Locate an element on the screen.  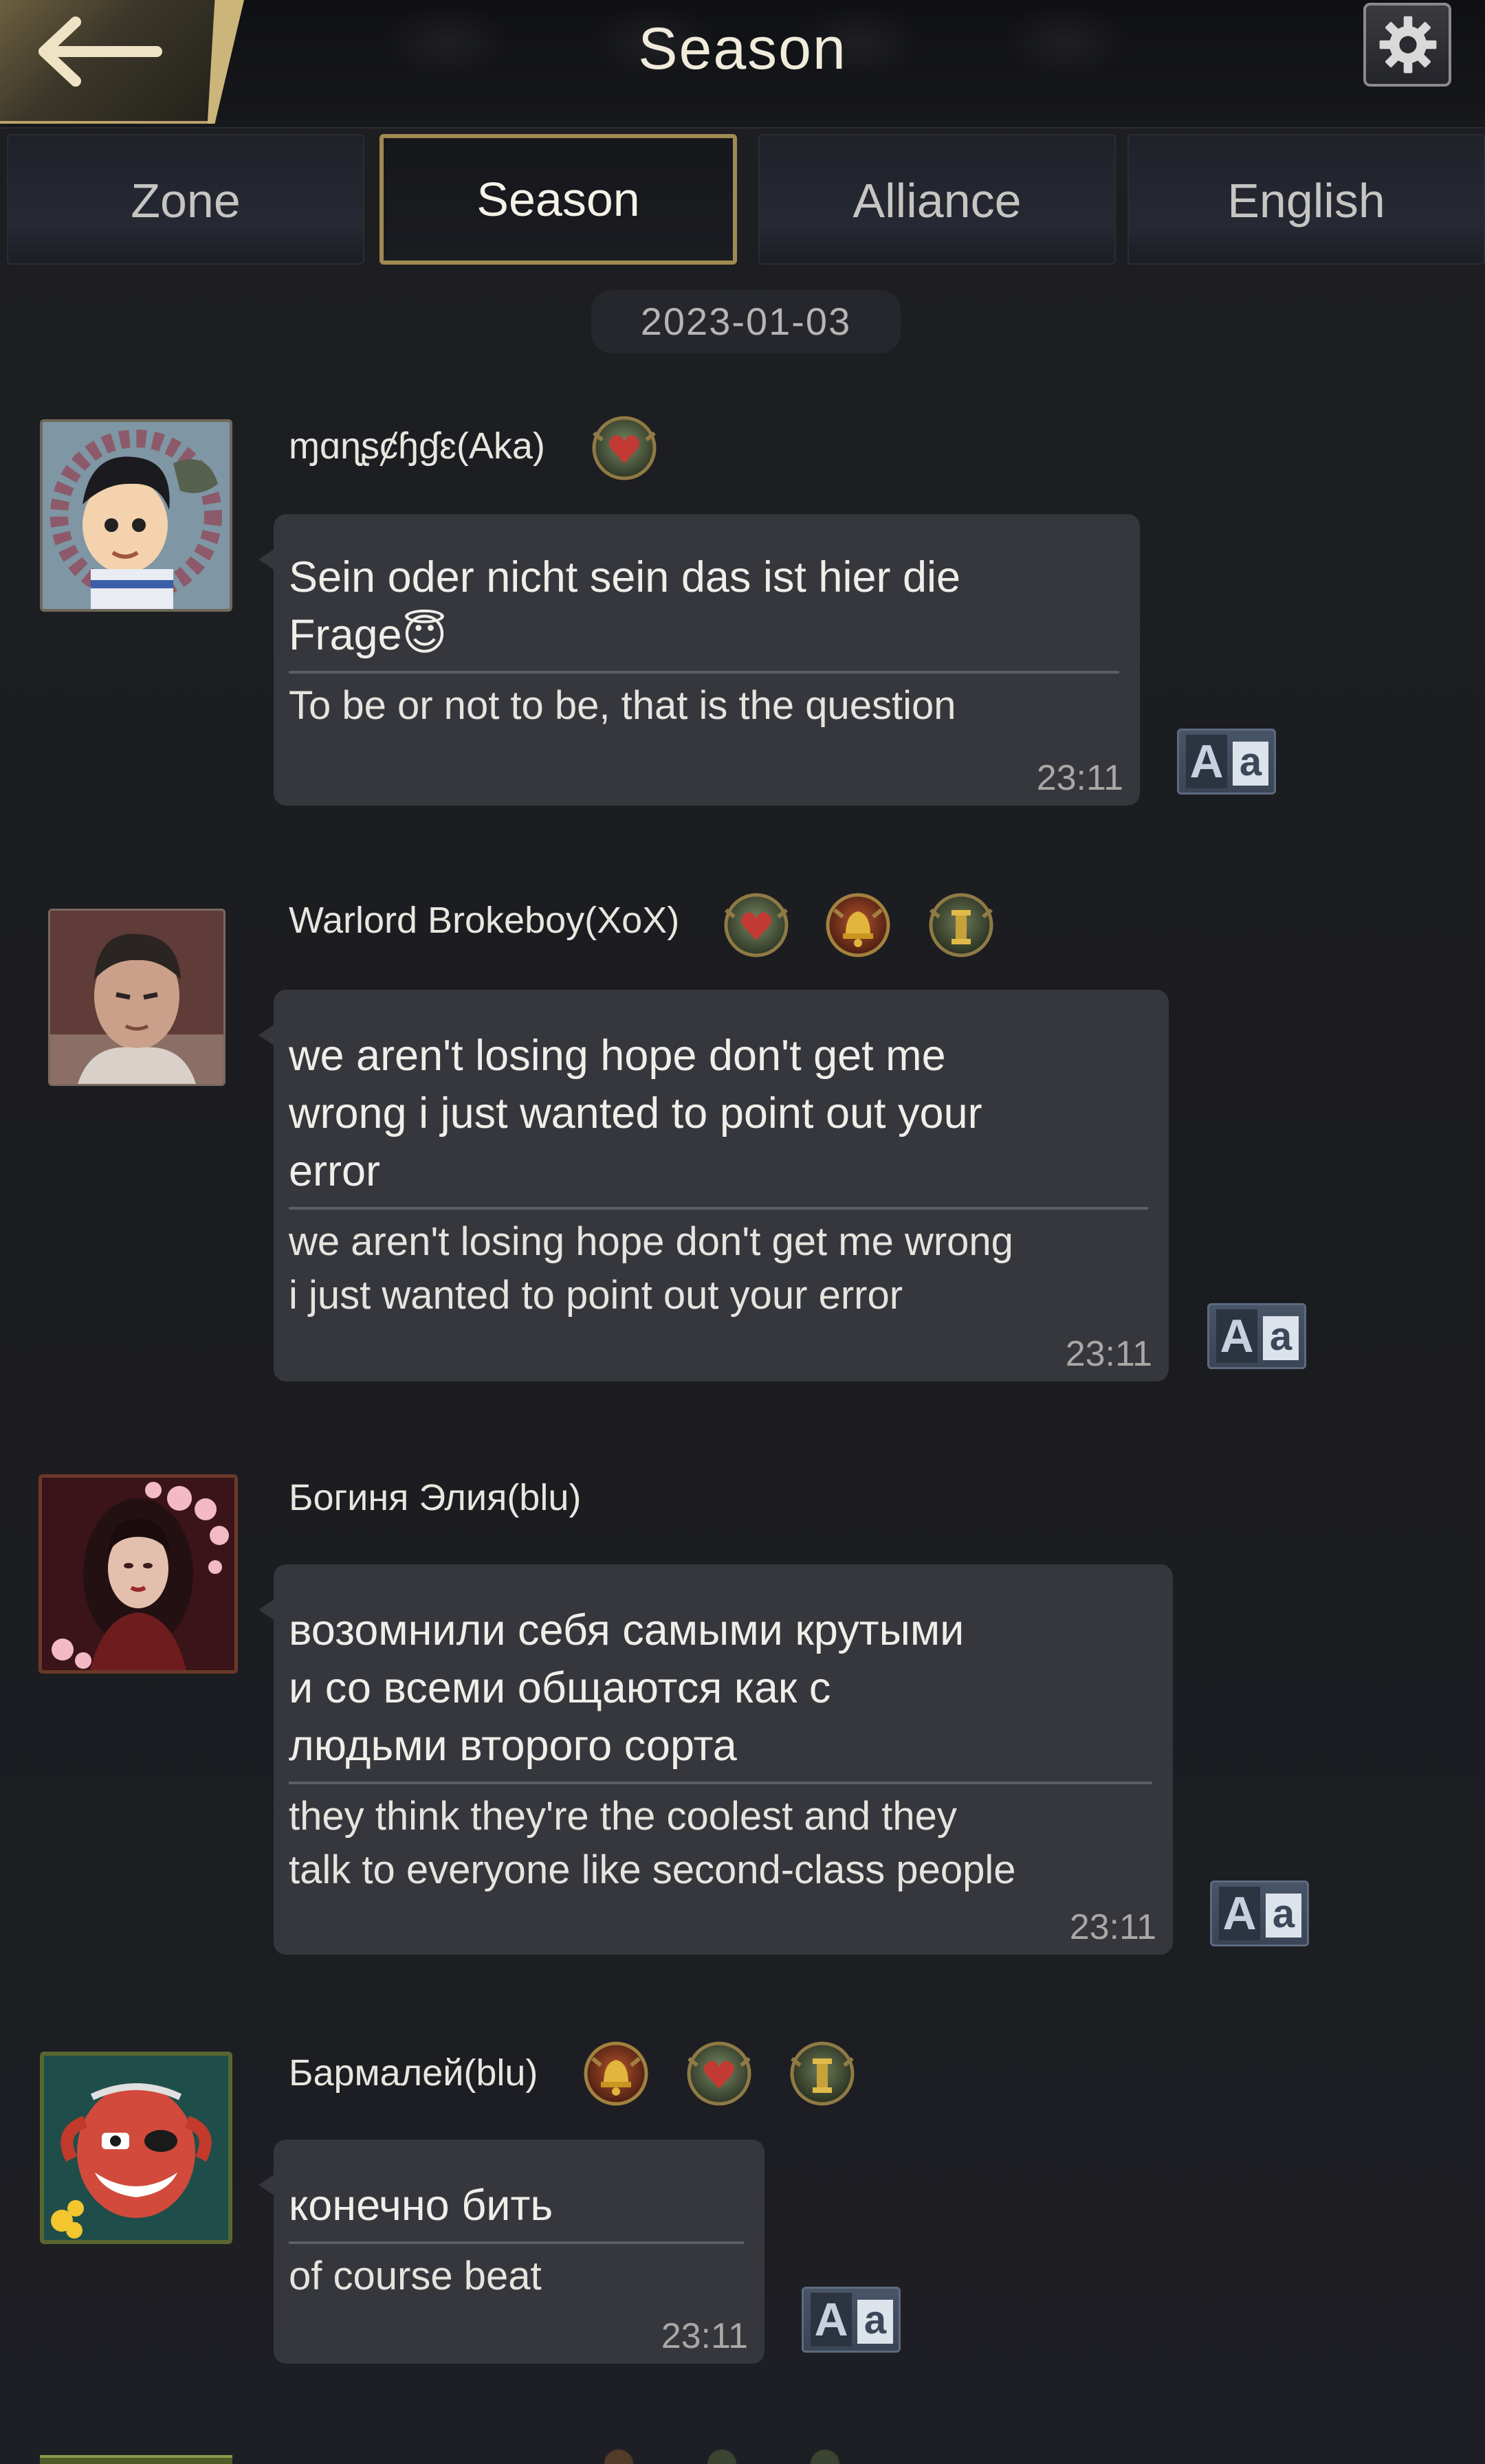
page-title: Season is located at coordinates (742, 49).